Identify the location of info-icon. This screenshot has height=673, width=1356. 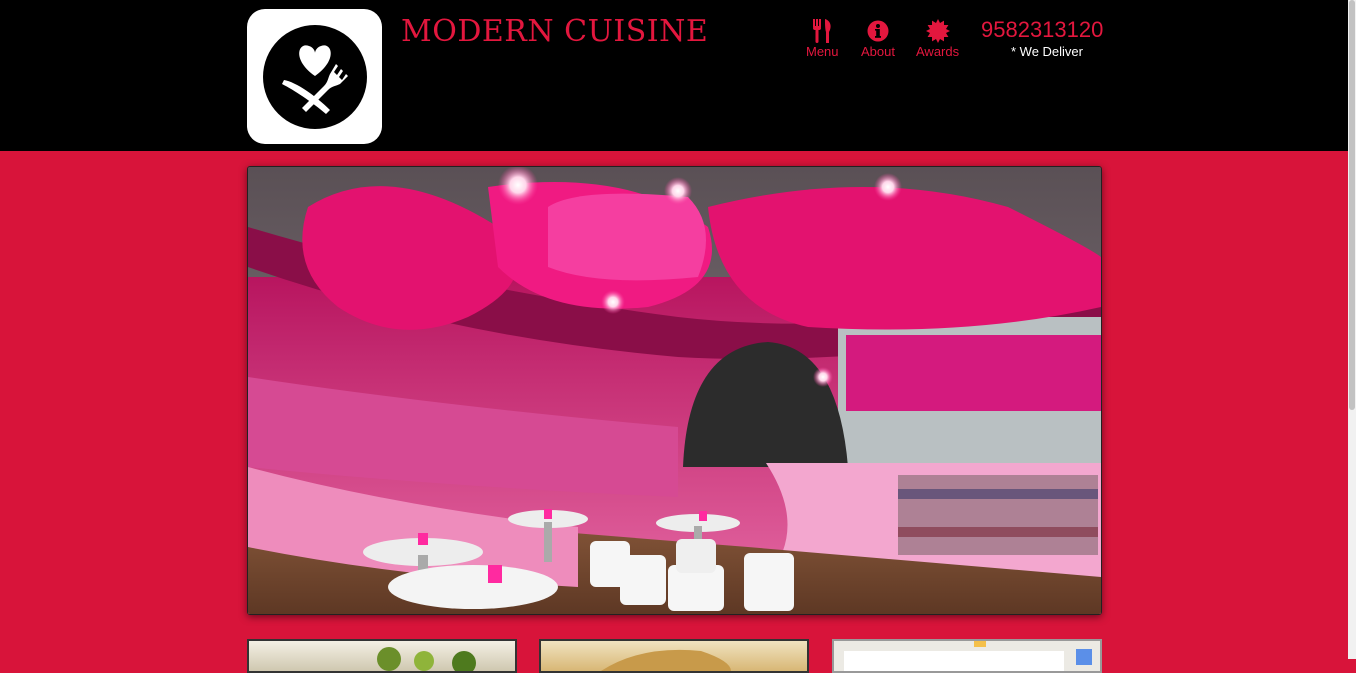
(878, 31).